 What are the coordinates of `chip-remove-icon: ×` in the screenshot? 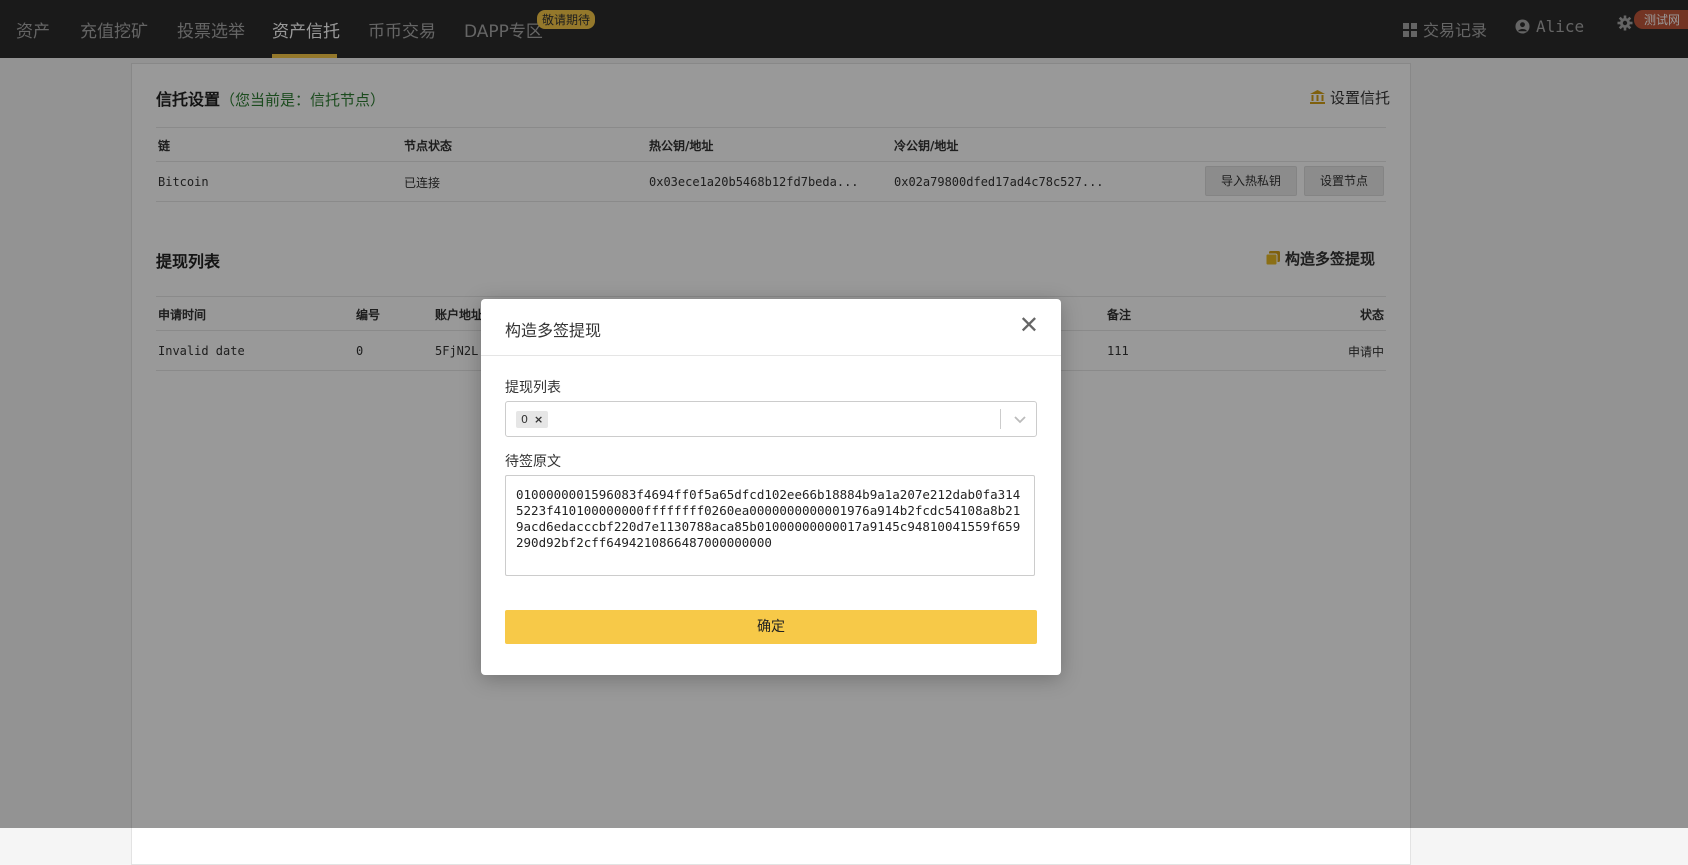 It's located at (538, 419).